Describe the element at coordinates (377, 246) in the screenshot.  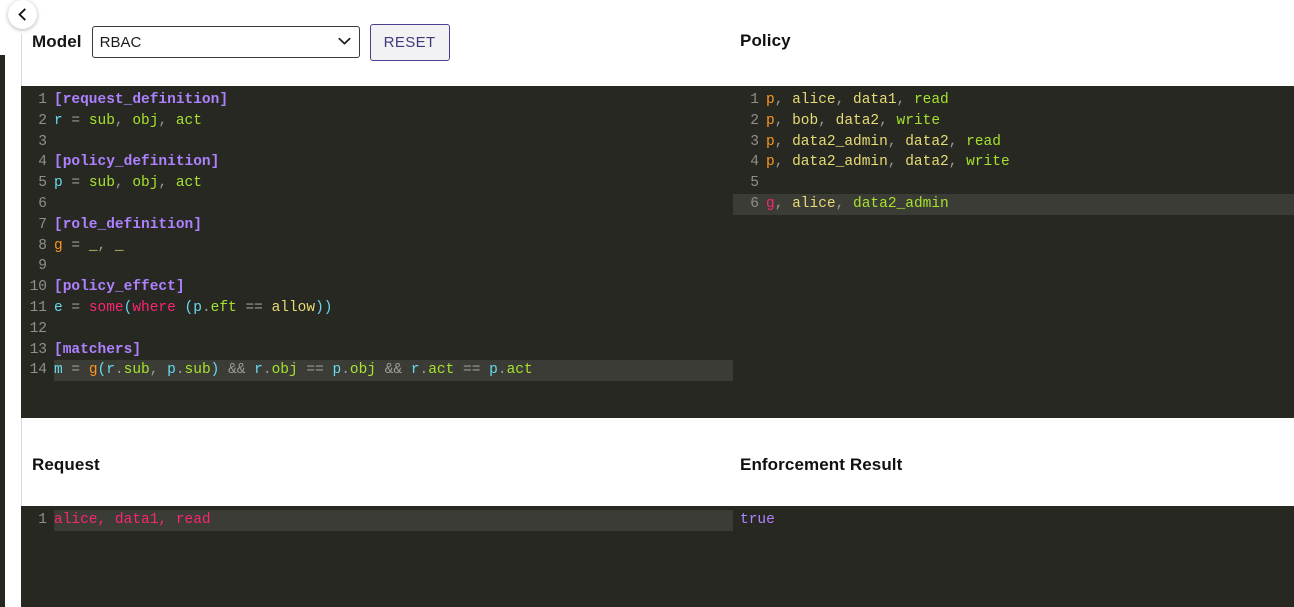
I see `code-line: 8 g = _, _` at that location.